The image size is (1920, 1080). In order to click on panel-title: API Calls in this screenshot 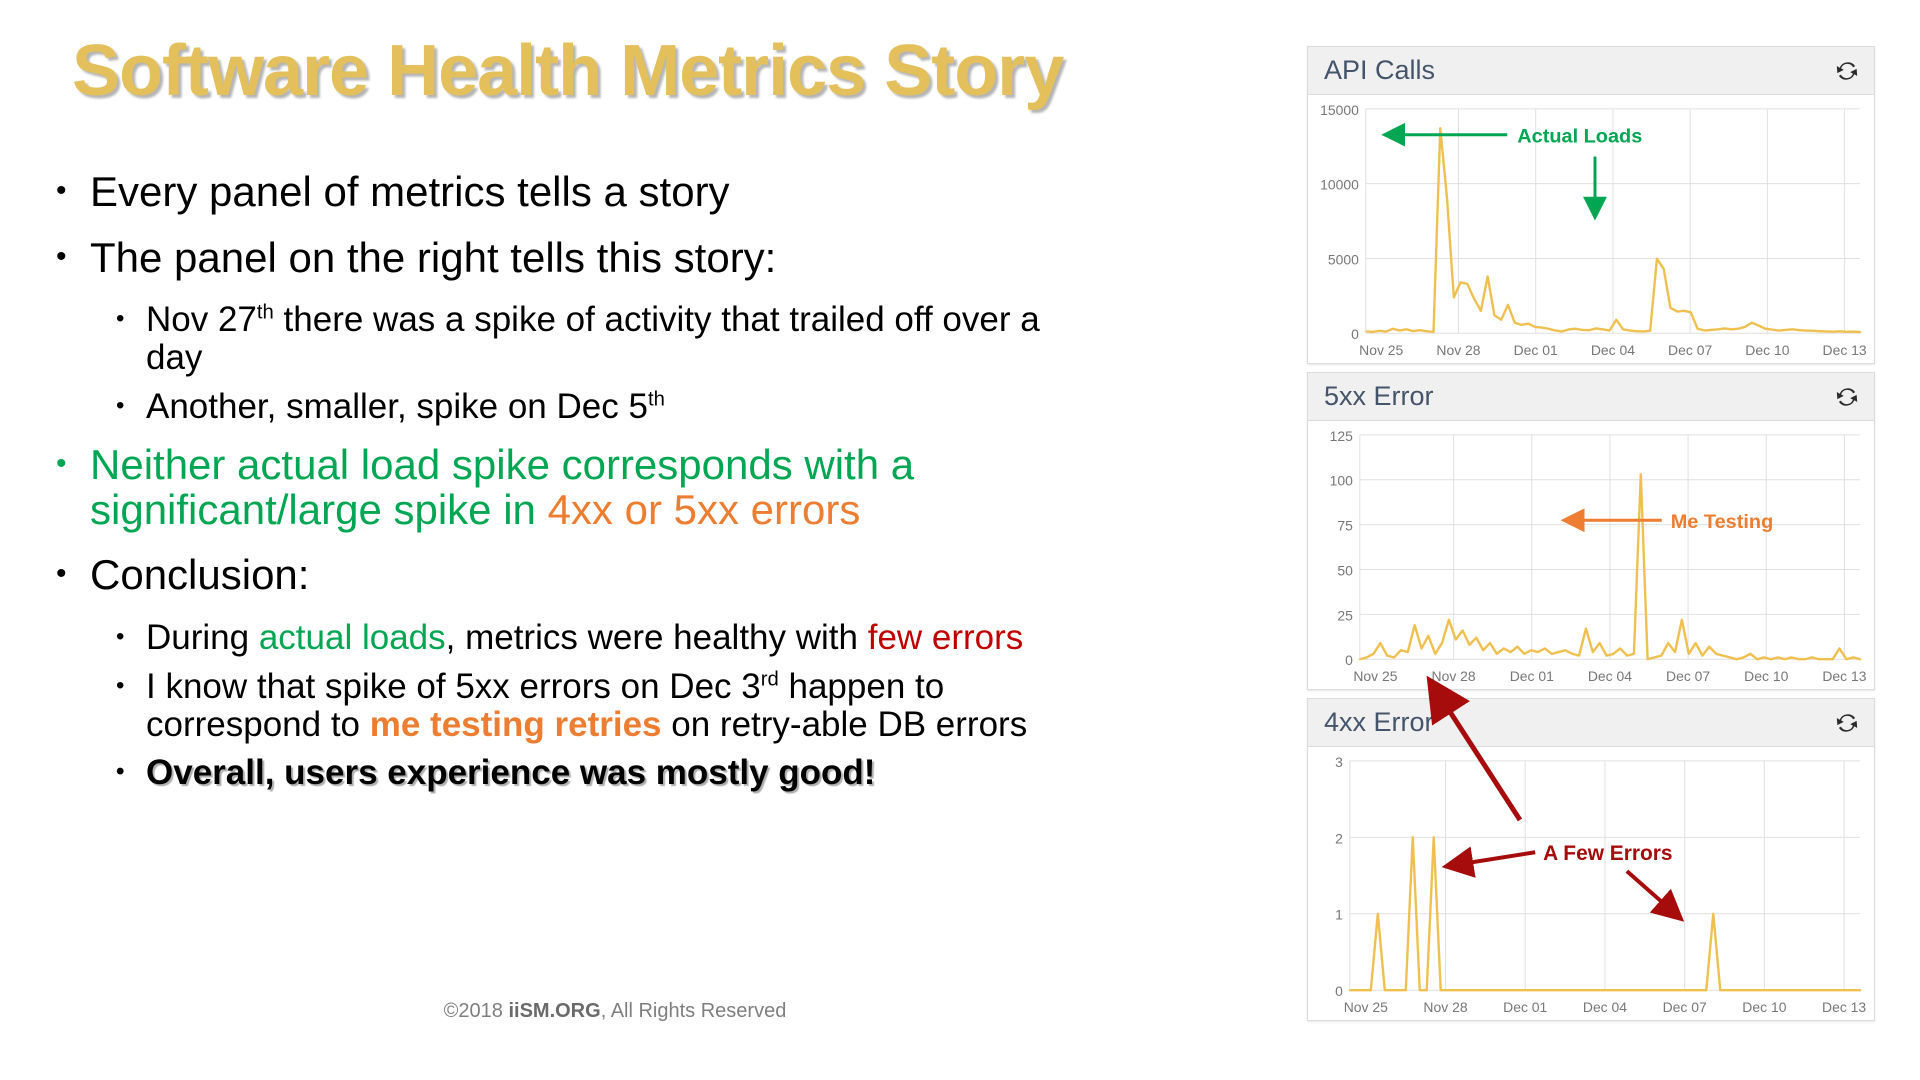, I will do `click(1380, 70)`.